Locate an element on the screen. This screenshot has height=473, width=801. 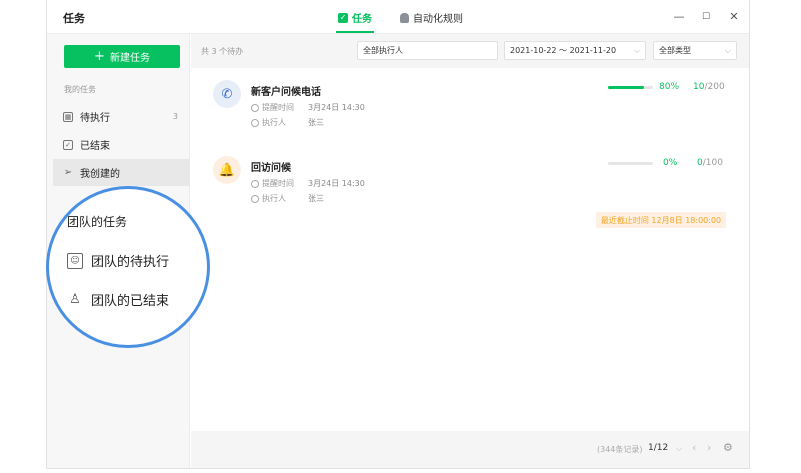
team-pending-icon: ☺ is located at coordinates (75, 260).